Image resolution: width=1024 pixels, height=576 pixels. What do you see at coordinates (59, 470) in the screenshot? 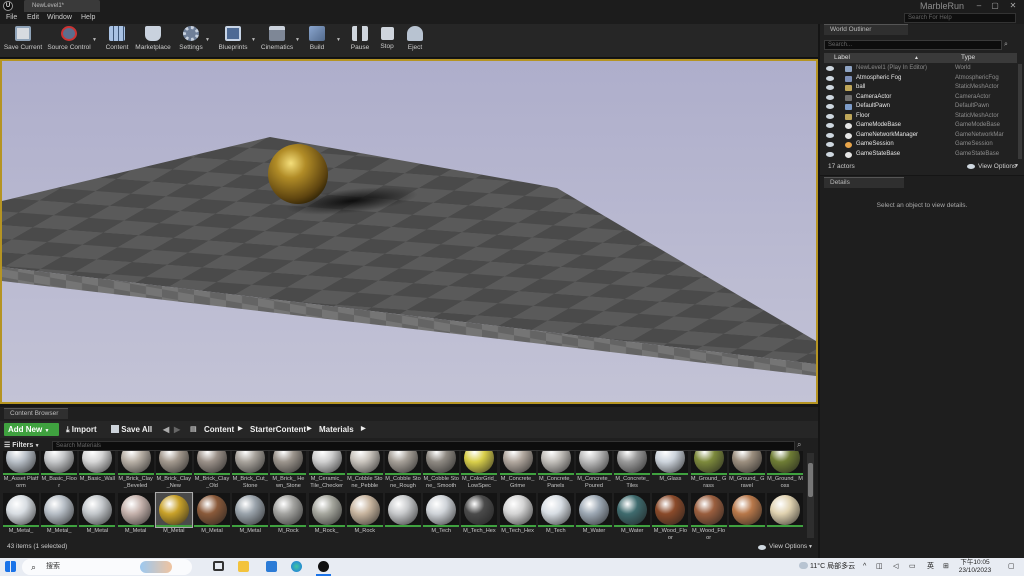
I see `material-tile: M_Basic_Floor` at bounding box center [59, 470].